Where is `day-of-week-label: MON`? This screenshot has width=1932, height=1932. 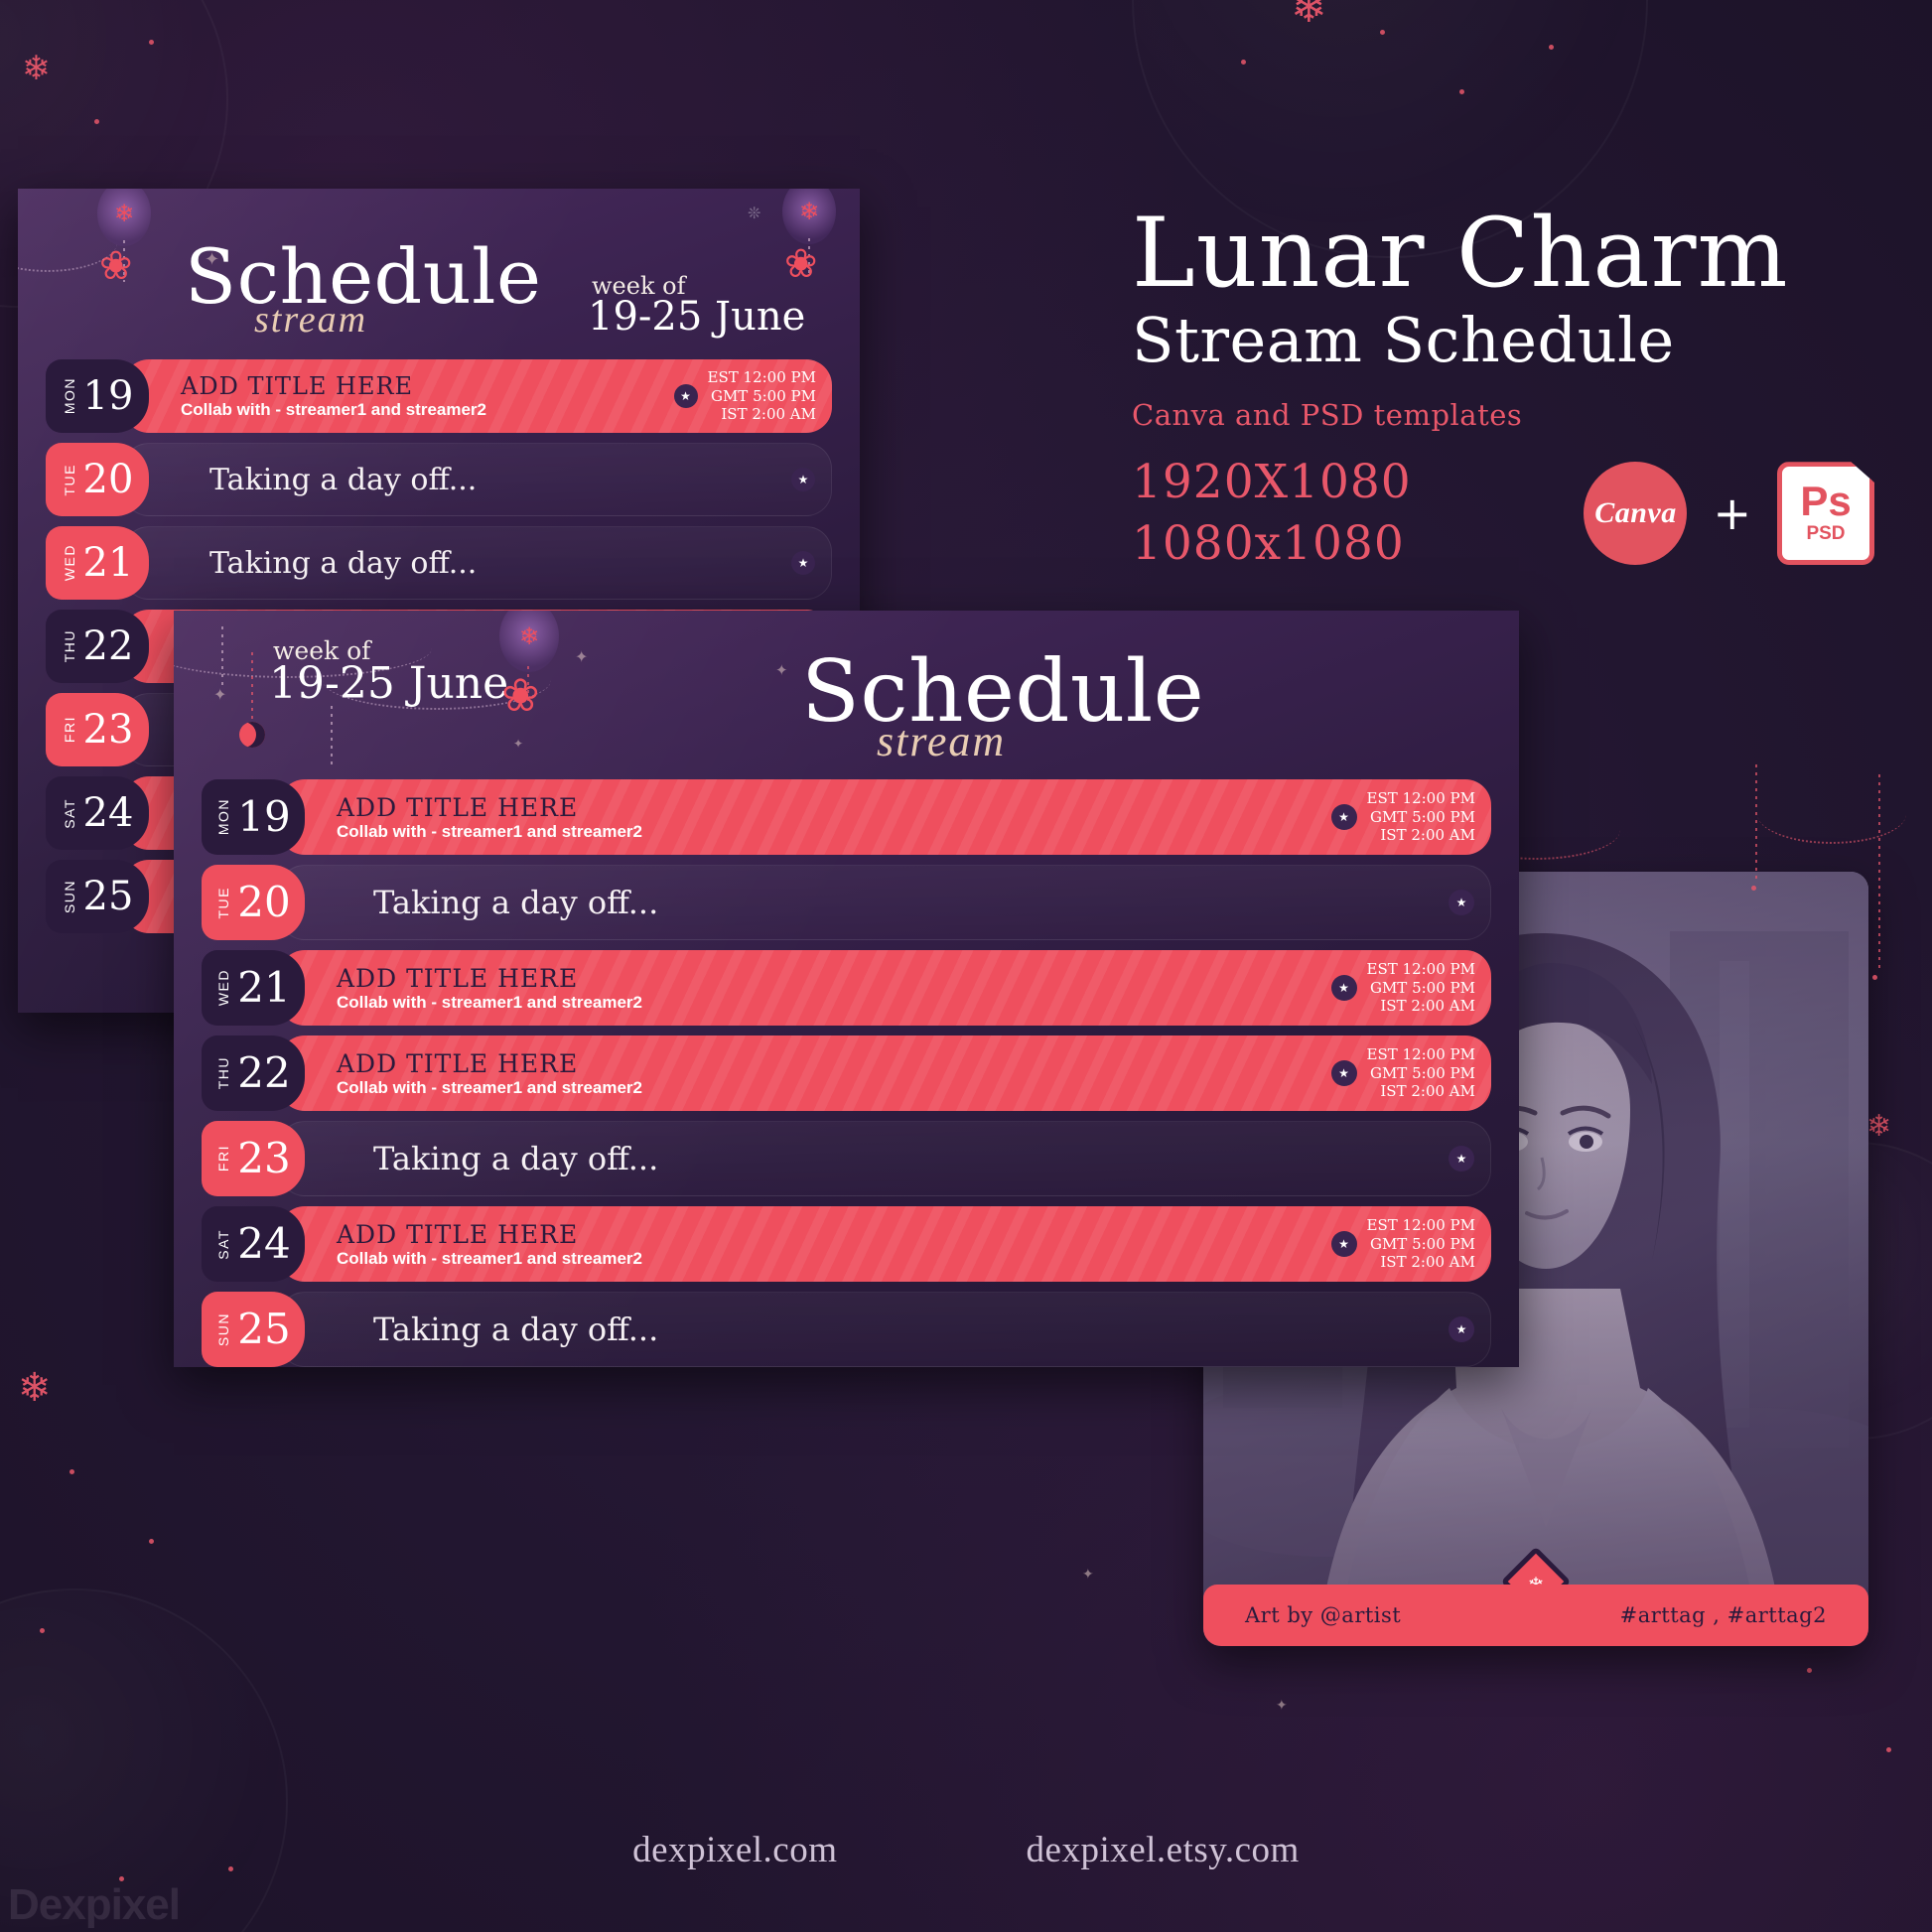
day-of-week-label: MON is located at coordinates (224, 817).